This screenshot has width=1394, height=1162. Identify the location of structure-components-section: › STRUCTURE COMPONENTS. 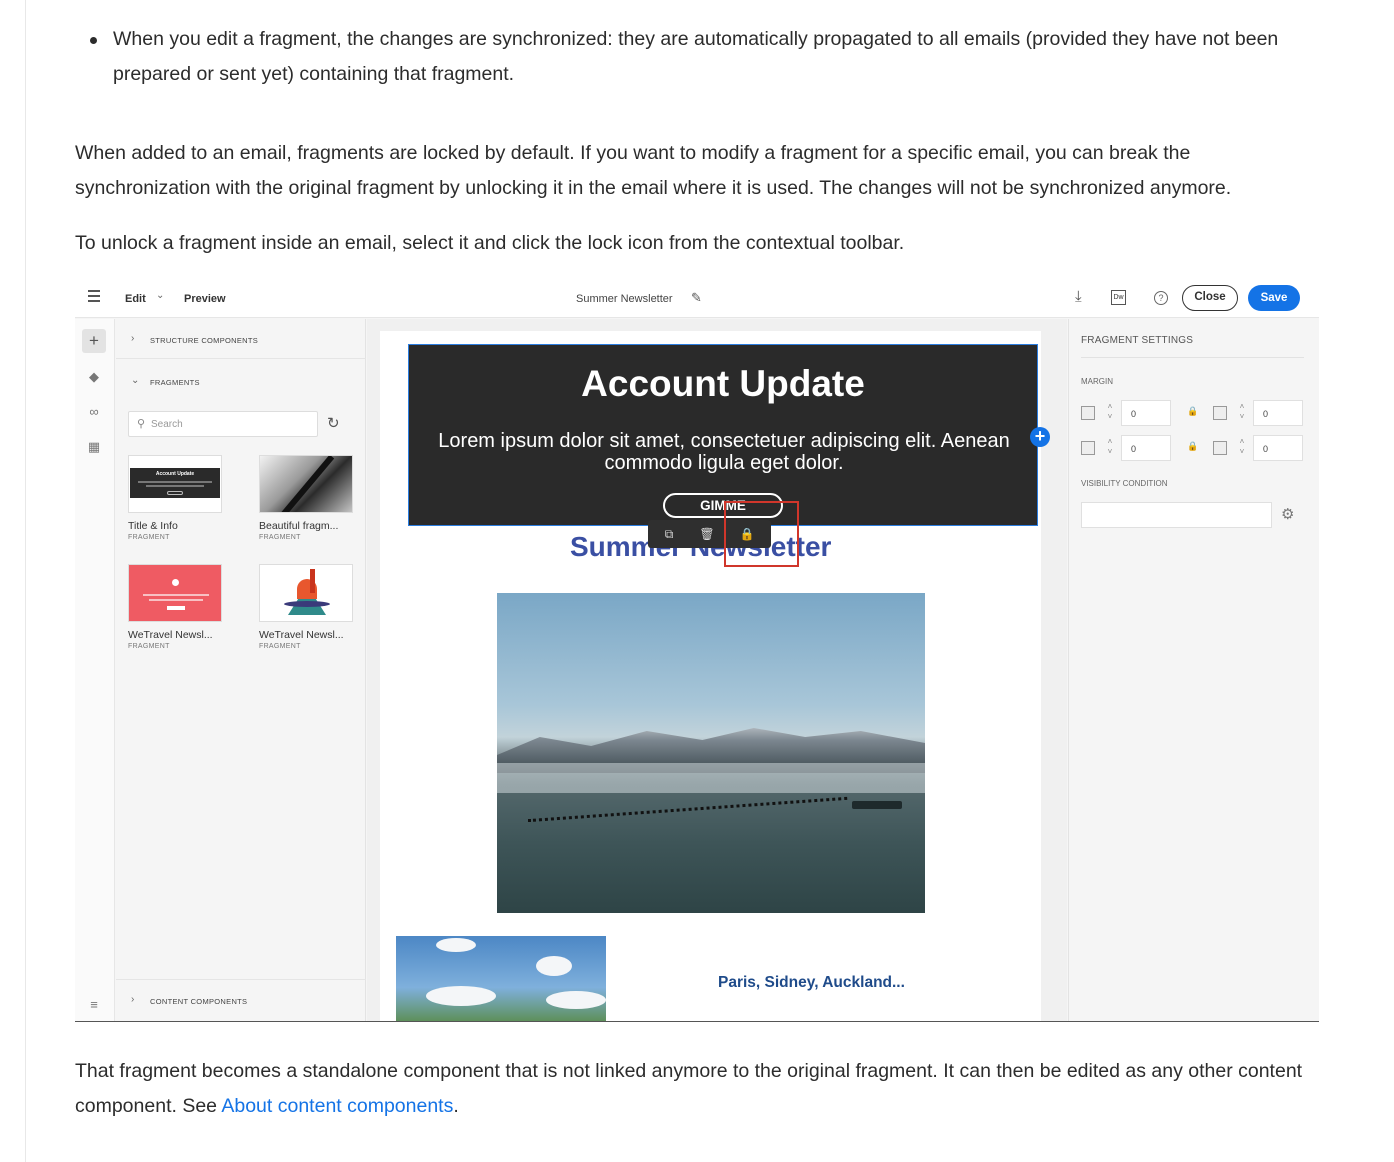
(241, 339).